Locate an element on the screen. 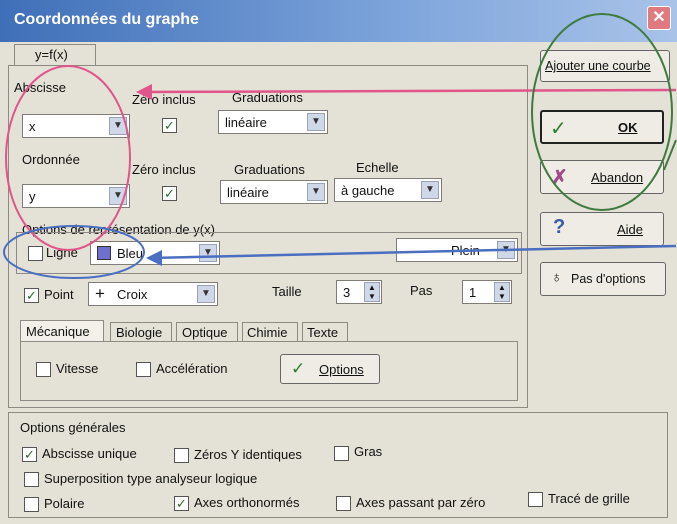 Image resolution: width=677 pixels, height=524 pixels. axes-ortho-checkbox: ✓ is located at coordinates (181, 503).